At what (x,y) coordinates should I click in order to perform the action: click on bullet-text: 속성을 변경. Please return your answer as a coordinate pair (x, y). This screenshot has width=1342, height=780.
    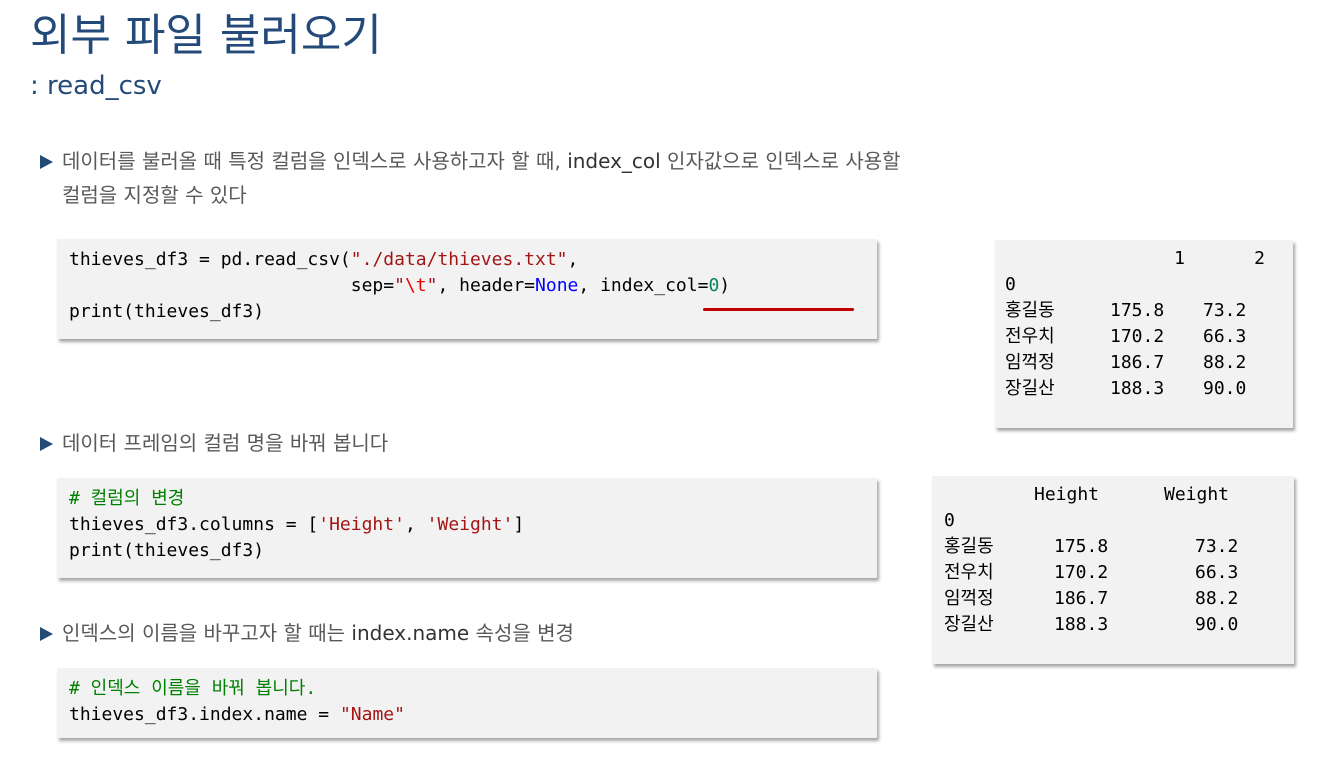
    Looking at the image, I should click on (521, 633).